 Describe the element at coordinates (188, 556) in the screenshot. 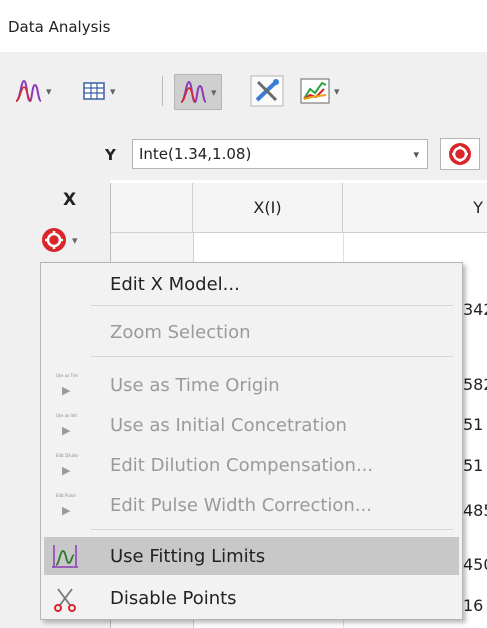

I see `menu-item-label: Use Fitting Limits` at that location.